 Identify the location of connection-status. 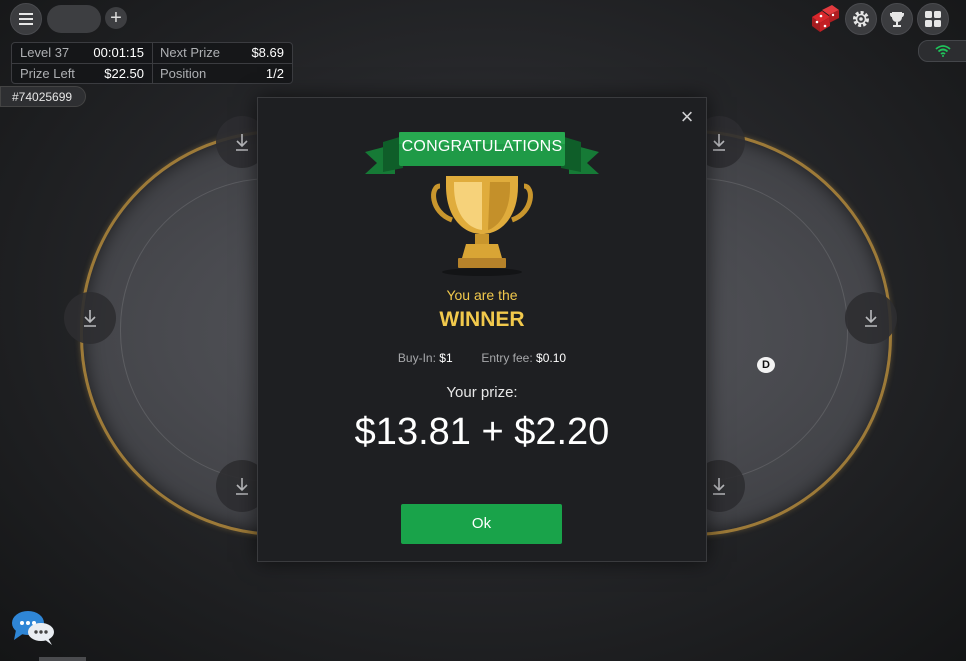
(942, 51).